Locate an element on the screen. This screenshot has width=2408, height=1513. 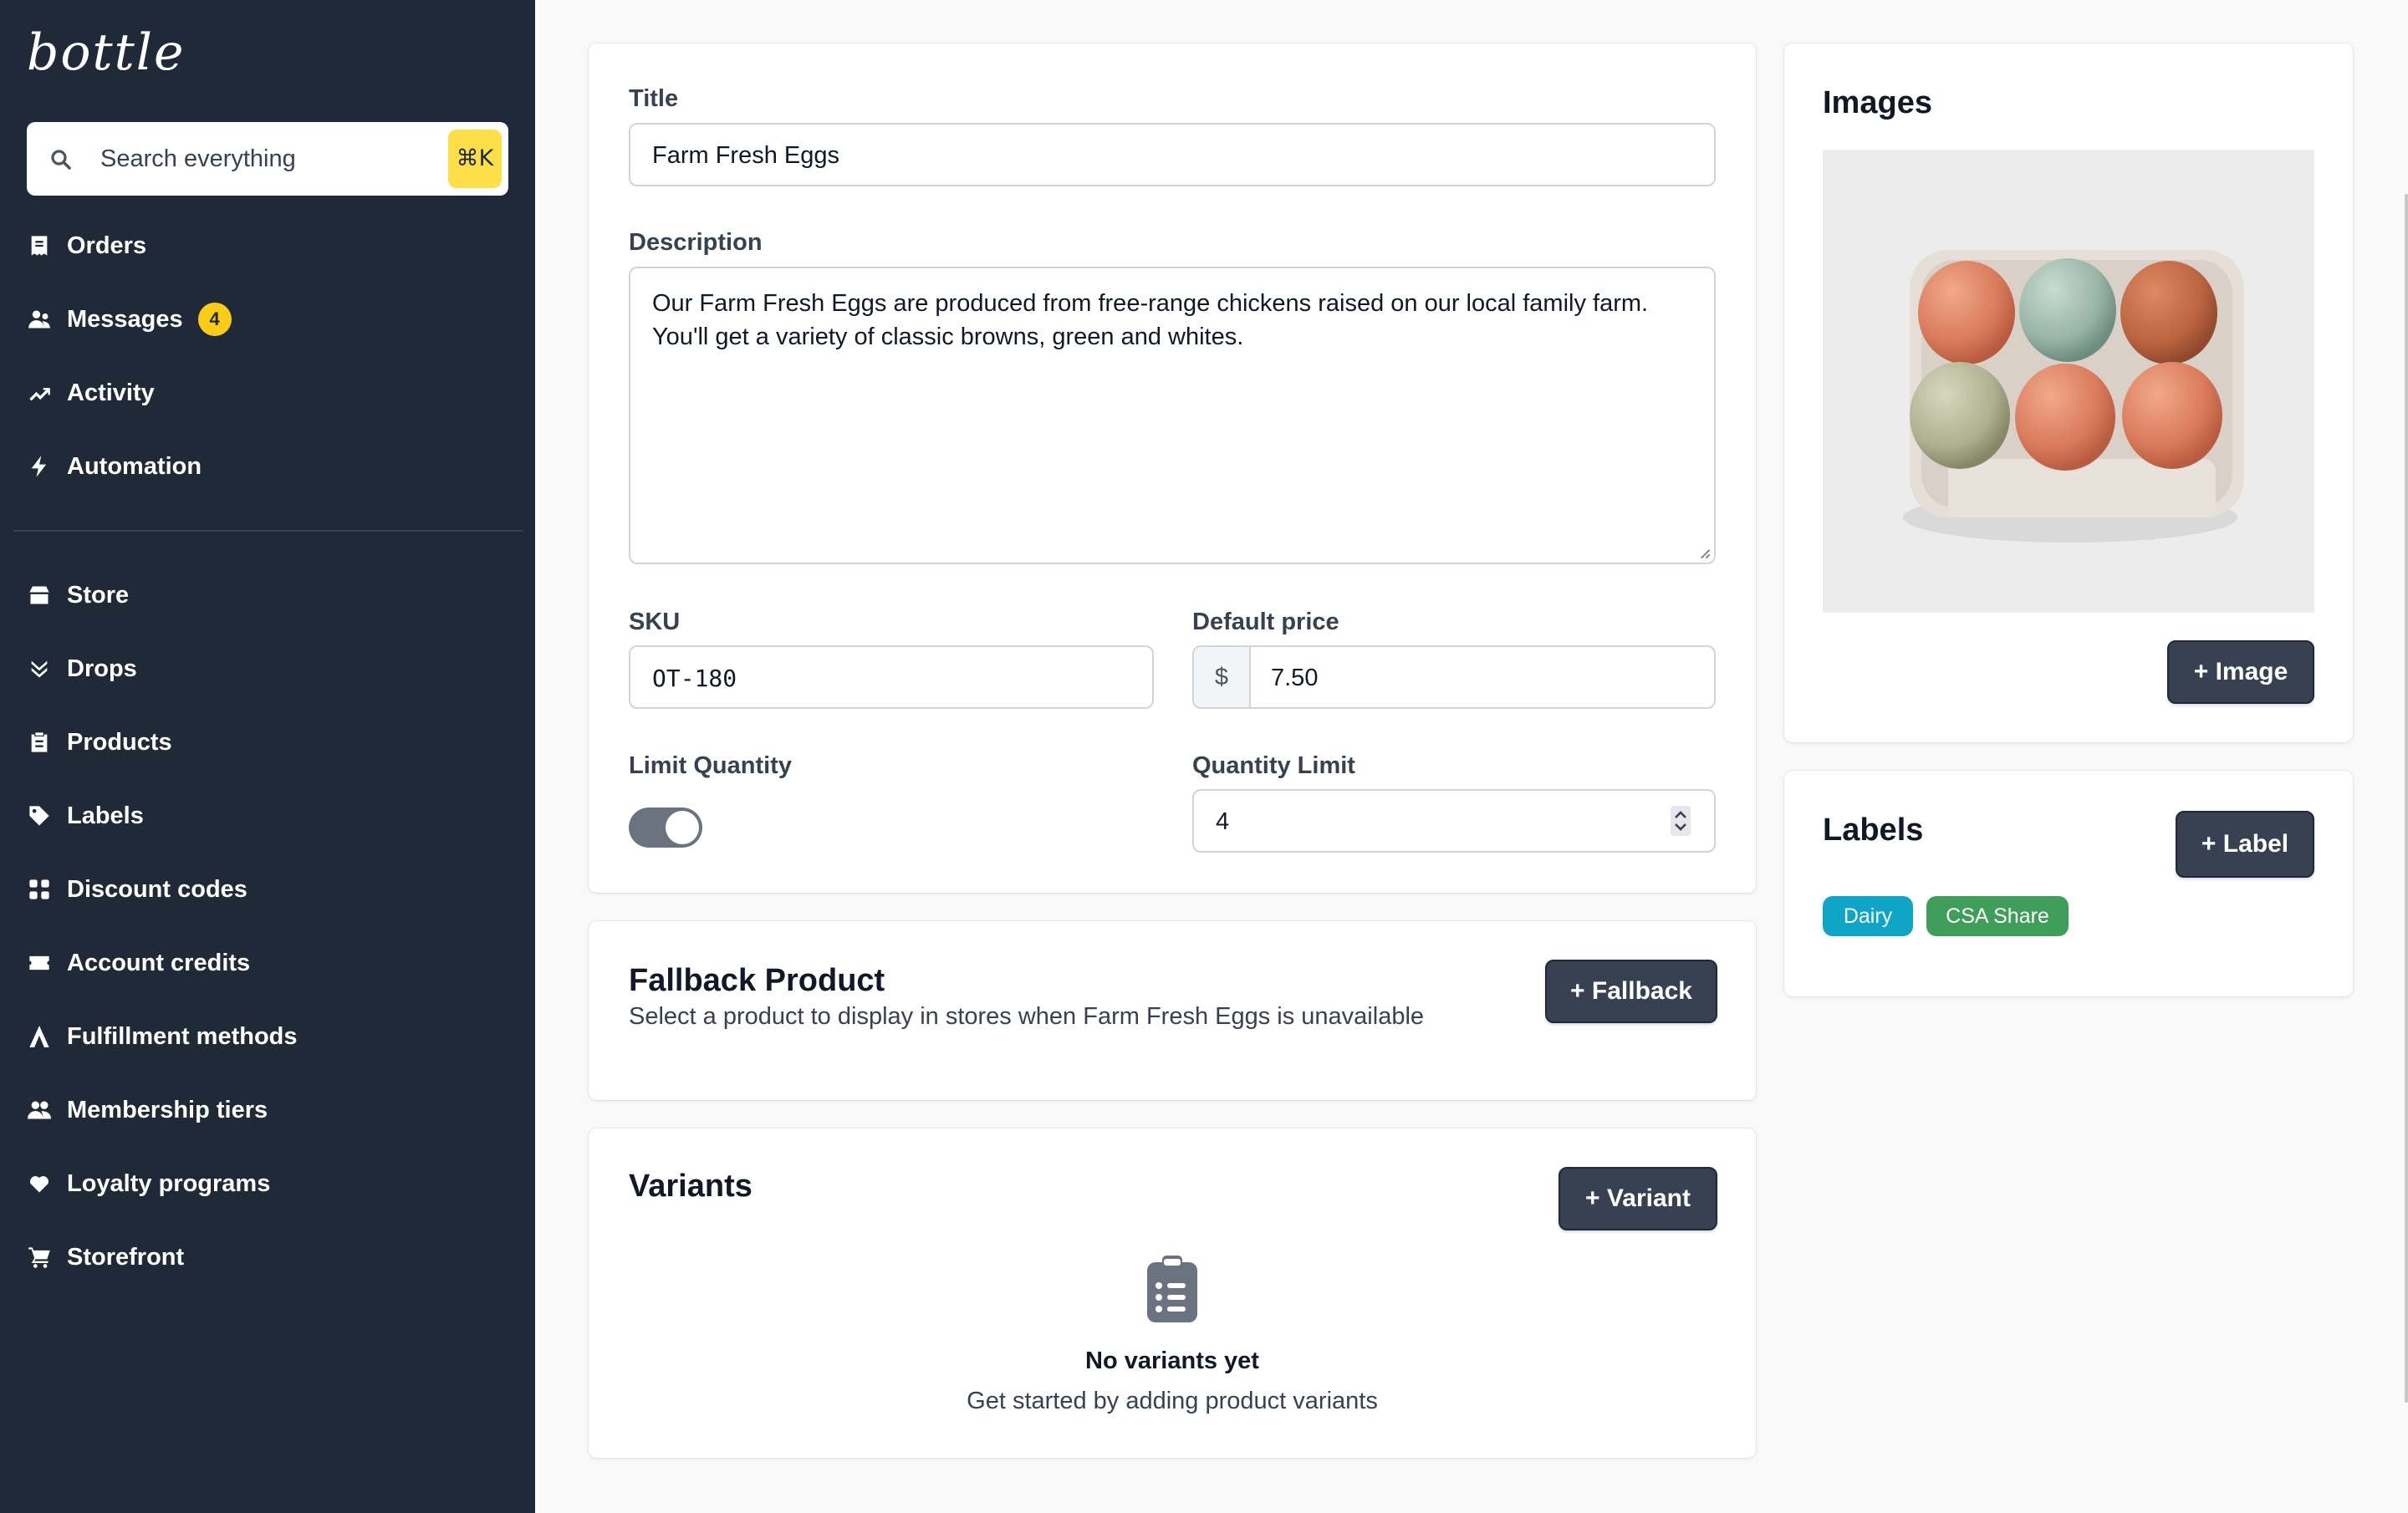
bolt-icon is located at coordinates (39, 467).